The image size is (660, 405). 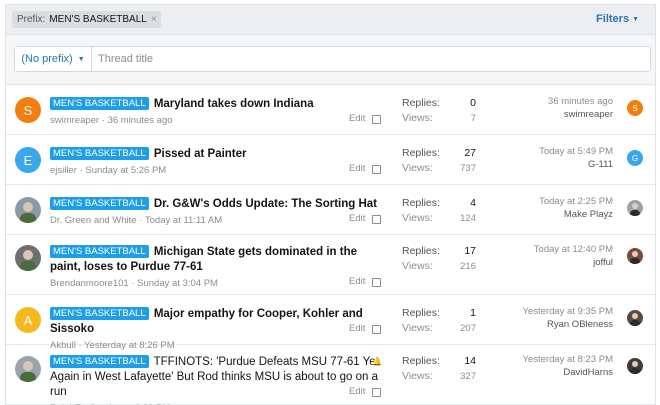 What do you see at coordinates (233, 104) in the screenshot?
I see `thread-title: Maryland takes down Indiana` at bounding box center [233, 104].